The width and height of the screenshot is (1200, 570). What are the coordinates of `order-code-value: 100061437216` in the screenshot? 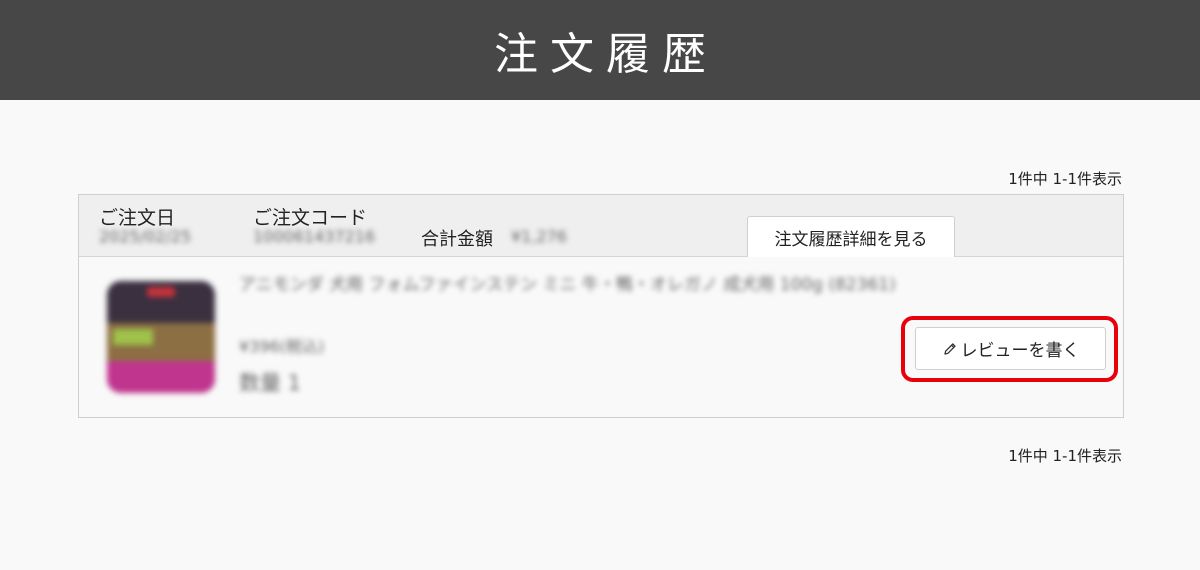 It's located at (314, 236).